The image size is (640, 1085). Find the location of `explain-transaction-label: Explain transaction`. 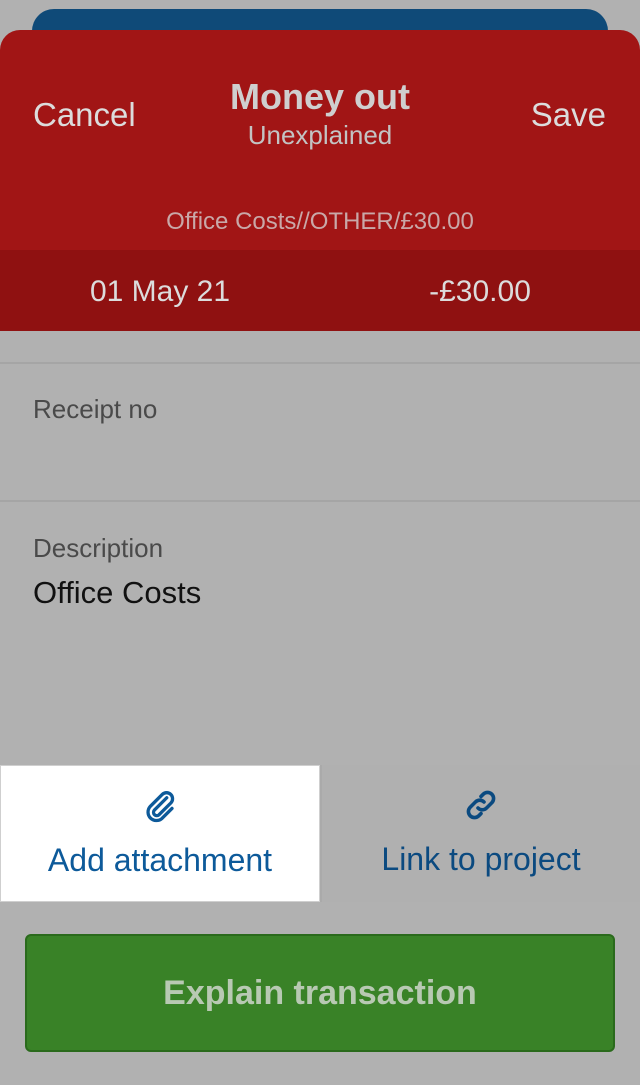

explain-transaction-label: Explain transaction is located at coordinates (320, 993).